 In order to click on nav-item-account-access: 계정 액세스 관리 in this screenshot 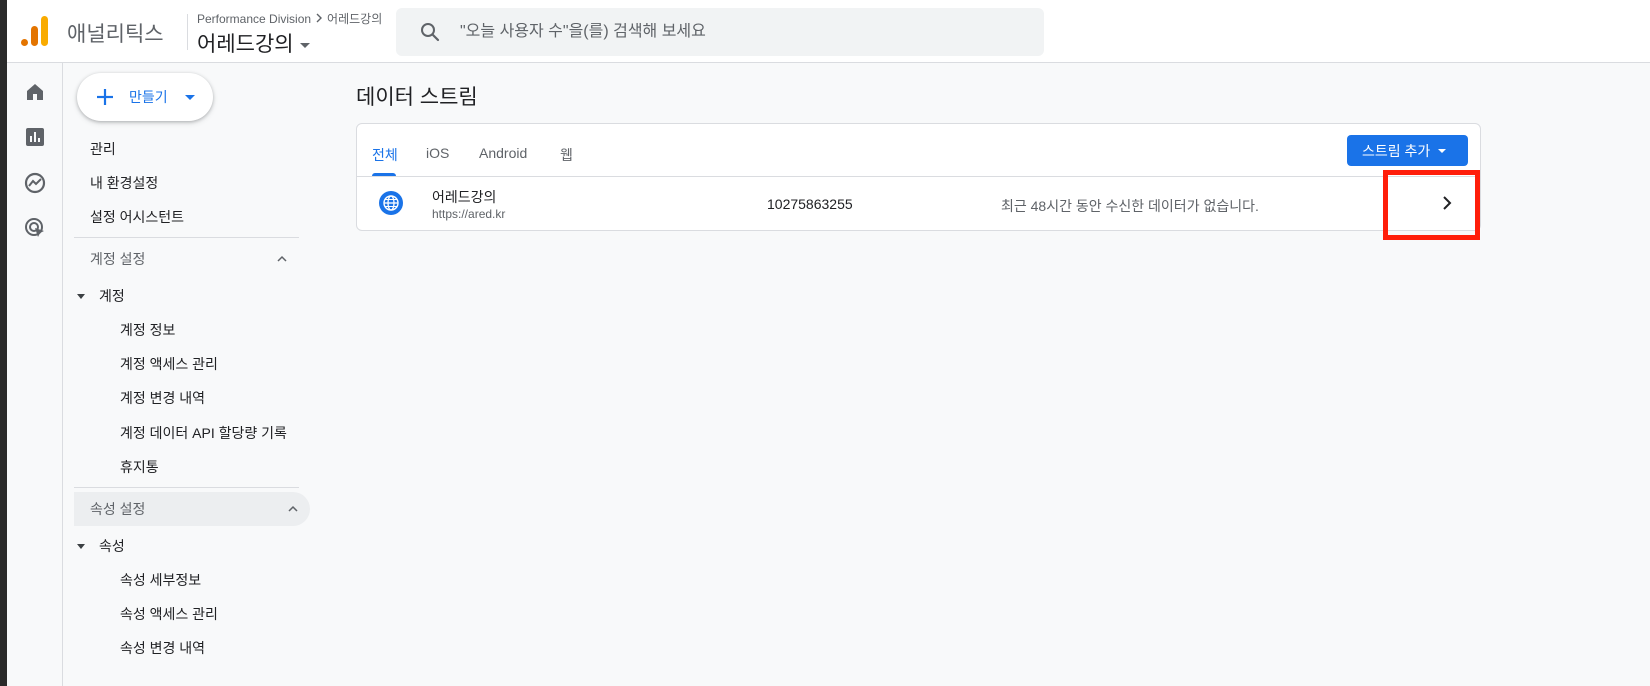, I will do `click(169, 364)`.